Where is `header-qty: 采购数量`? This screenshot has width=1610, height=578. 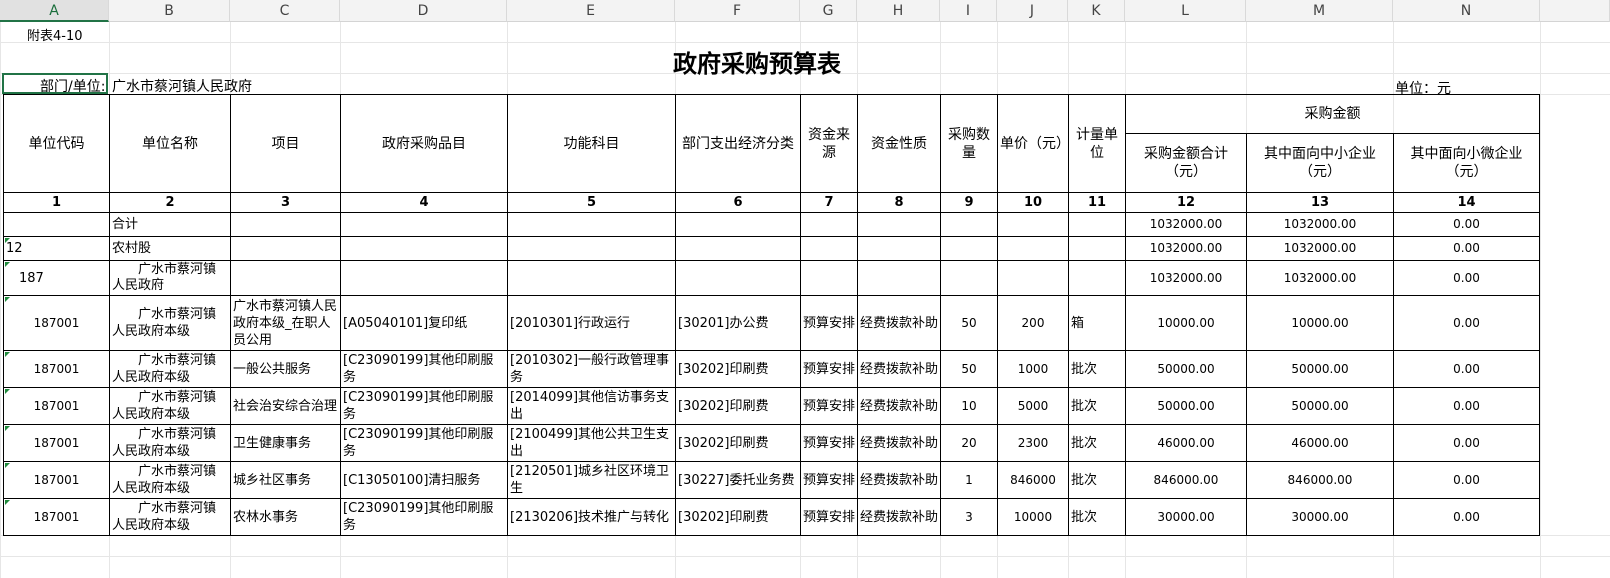
header-qty: 采购数量 is located at coordinates (969, 143).